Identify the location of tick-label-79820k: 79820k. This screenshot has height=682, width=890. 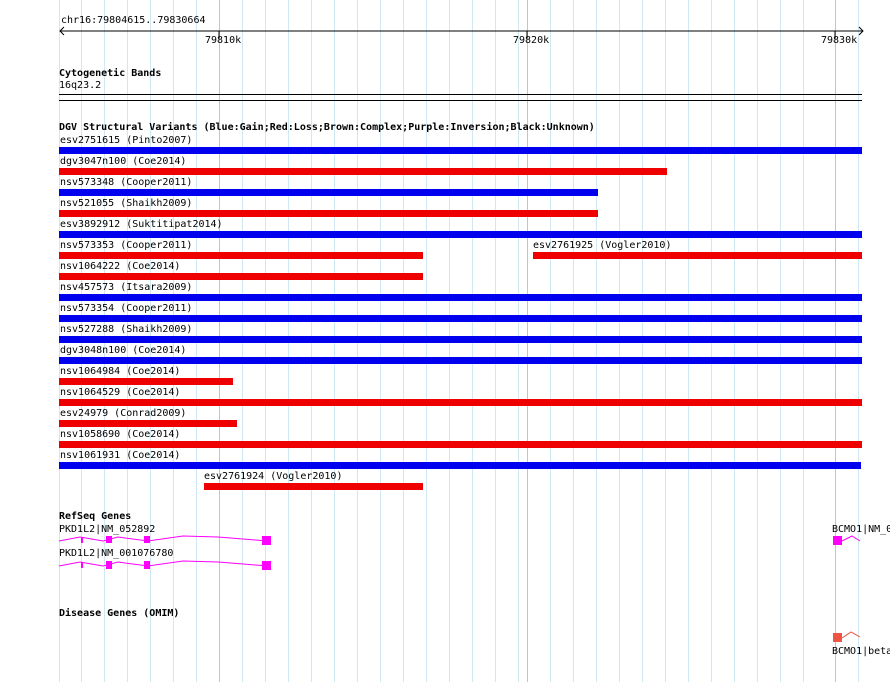
(531, 40).